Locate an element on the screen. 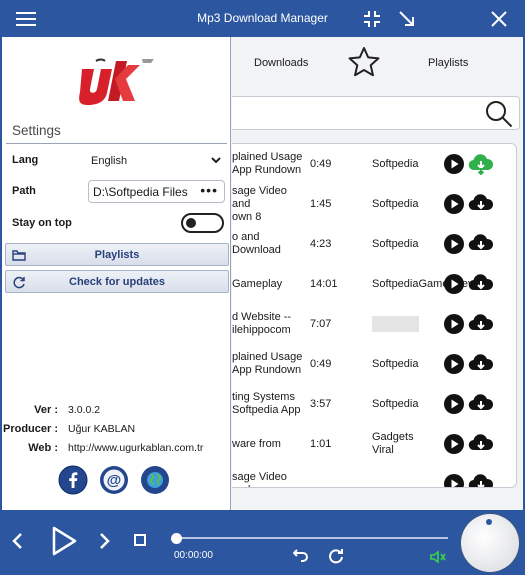 The width and height of the screenshot is (525, 575). track-source: Gadgets Viral is located at coordinates (393, 443).